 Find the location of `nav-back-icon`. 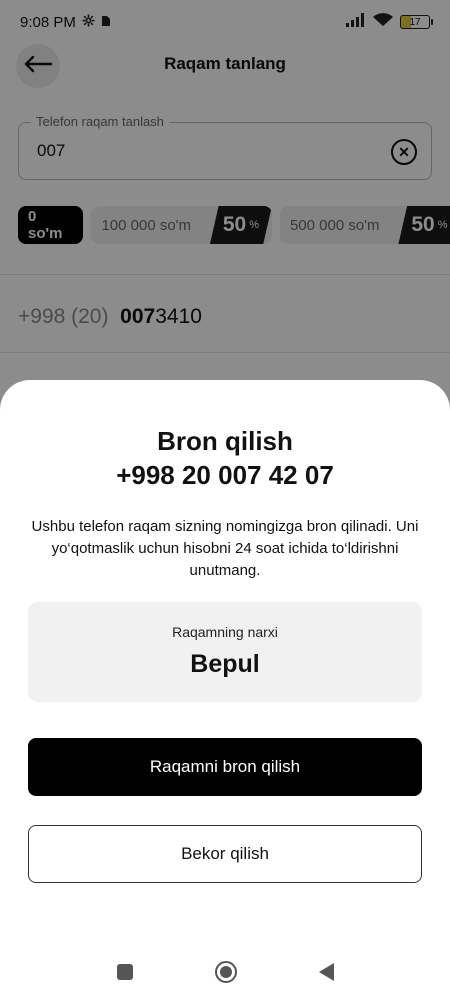

nav-back-icon is located at coordinates (326, 972).